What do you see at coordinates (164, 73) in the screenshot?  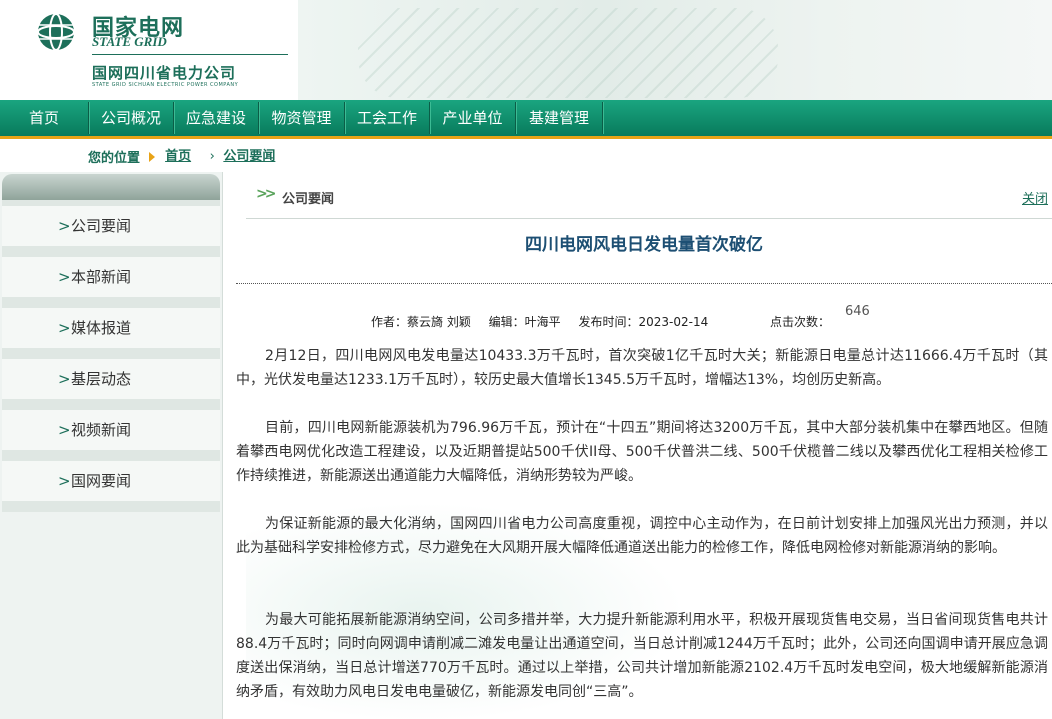 I see `company-name: 国网四川省电力公司` at bounding box center [164, 73].